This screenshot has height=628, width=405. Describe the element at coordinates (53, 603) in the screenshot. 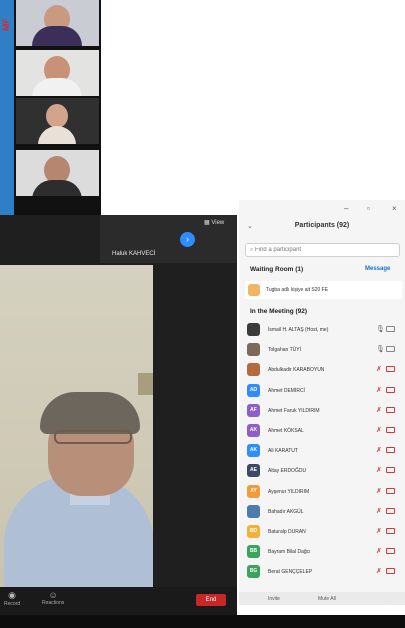

I see `reactions-label: Reactions` at that location.